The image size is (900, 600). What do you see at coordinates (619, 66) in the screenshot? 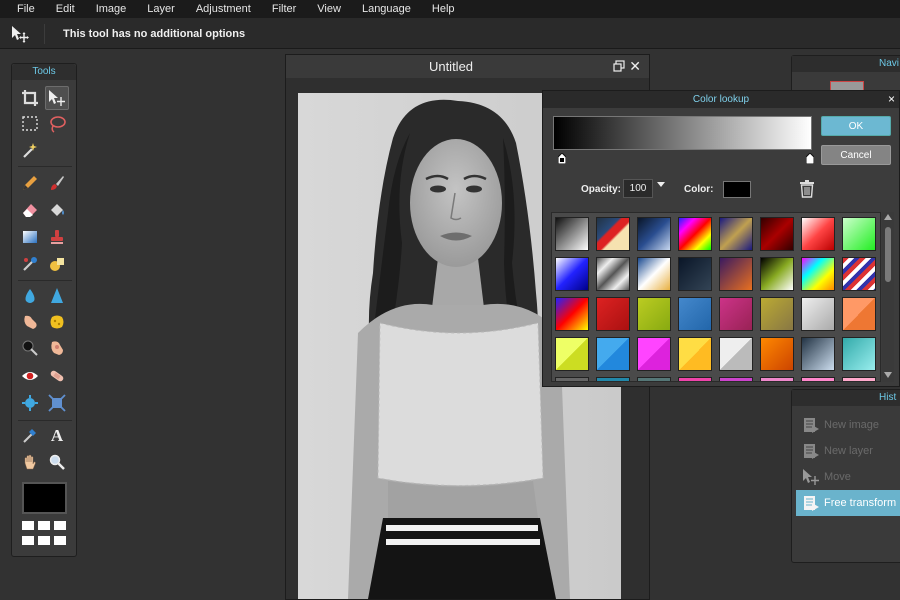
I see `restore-window-icon` at bounding box center [619, 66].